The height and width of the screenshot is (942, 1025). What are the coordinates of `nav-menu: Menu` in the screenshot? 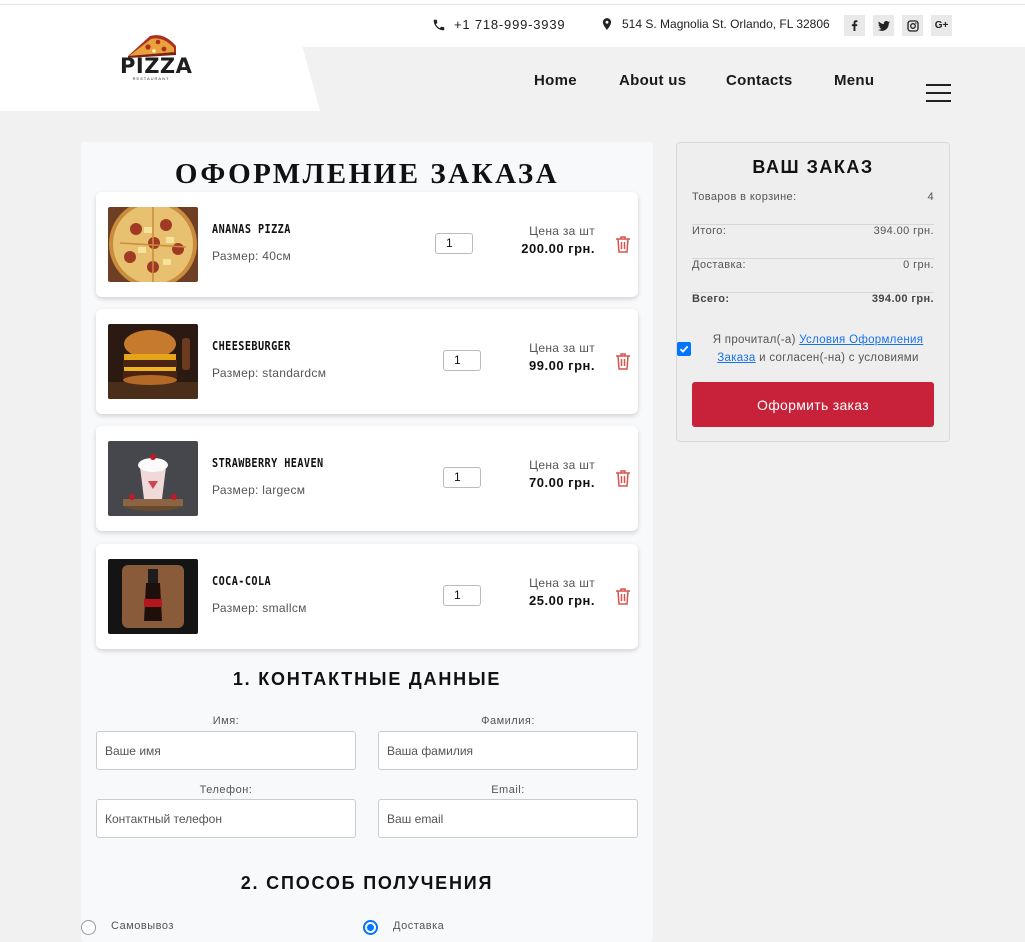 It's located at (854, 80).